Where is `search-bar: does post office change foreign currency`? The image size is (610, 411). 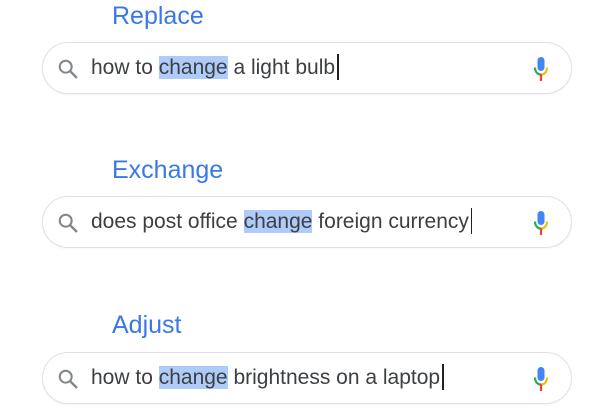 search-bar: does post office change foreign currency is located at coordinates (307, 222).